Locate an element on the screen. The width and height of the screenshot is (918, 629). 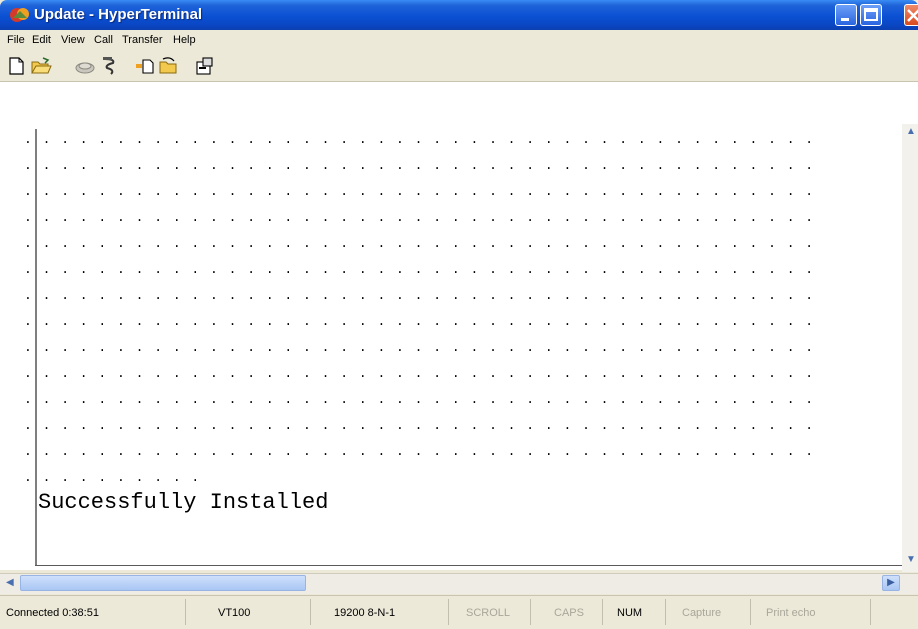
open-icon is located at coordinates (41, 66).